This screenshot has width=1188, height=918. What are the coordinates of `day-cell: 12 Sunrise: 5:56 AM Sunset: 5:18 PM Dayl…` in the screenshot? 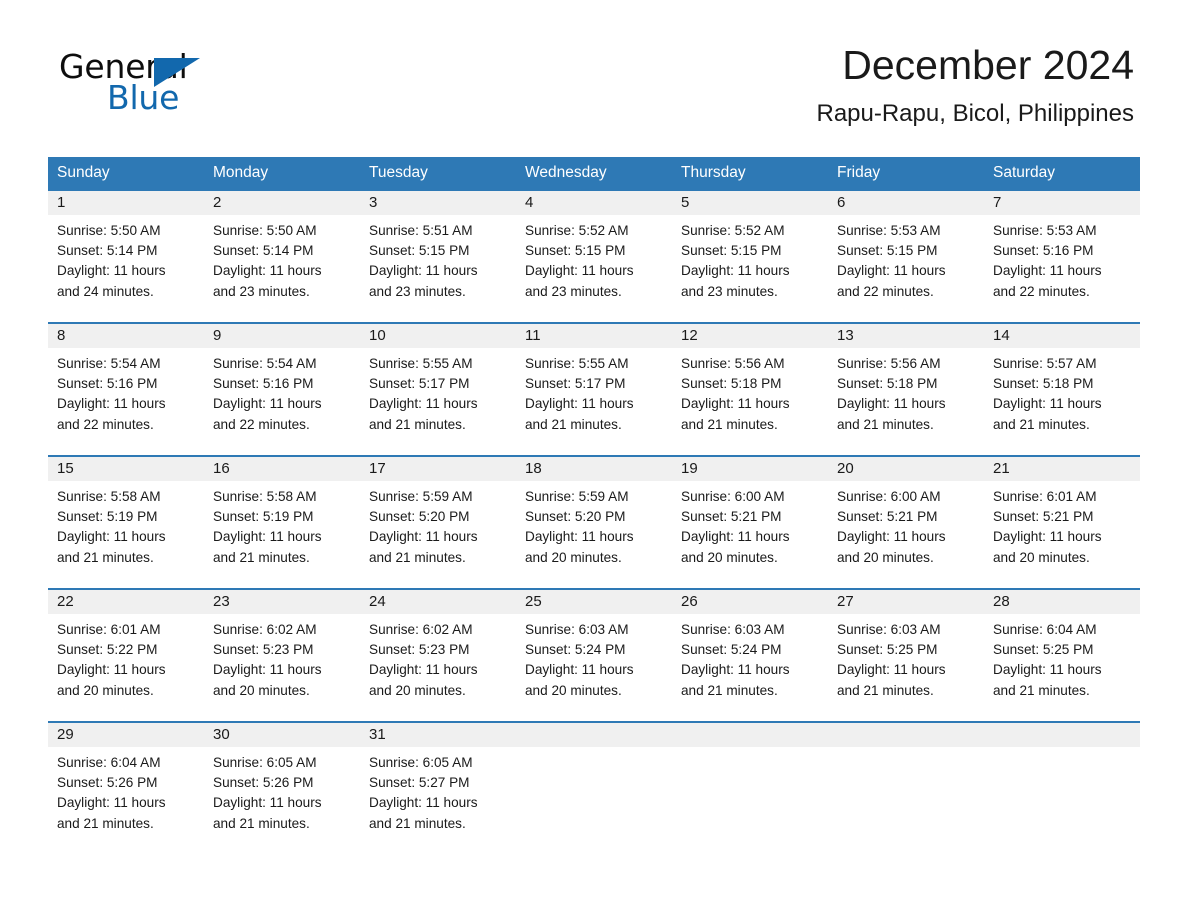 It's located at (750, 389).